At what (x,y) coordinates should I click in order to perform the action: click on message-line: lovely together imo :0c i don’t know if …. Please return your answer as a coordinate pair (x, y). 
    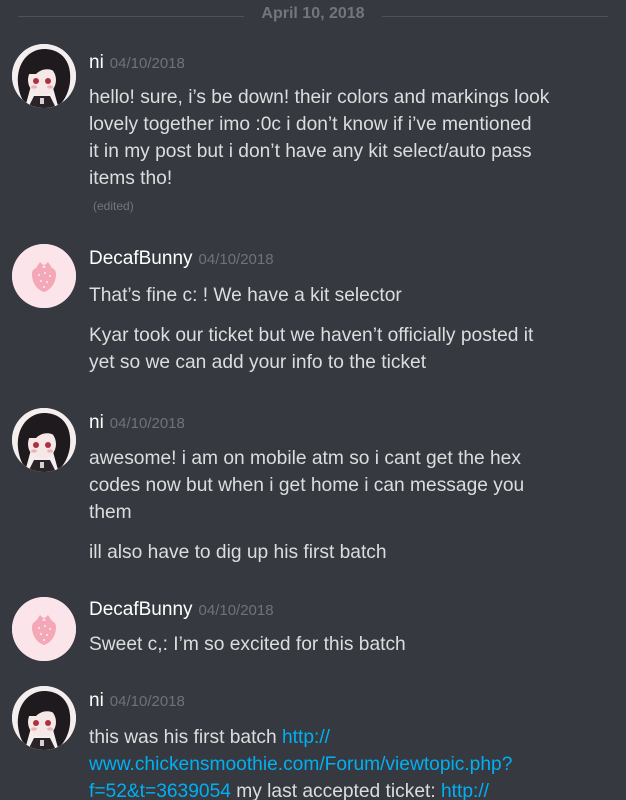
    Looking at the image, I should click on (310, 124).